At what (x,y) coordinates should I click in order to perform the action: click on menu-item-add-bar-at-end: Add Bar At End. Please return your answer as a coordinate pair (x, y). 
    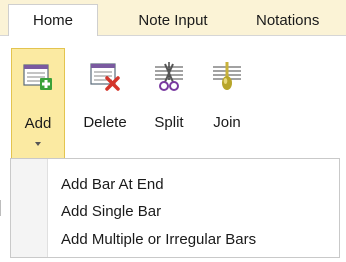
    Looking at the image, I should click on (175, 185).